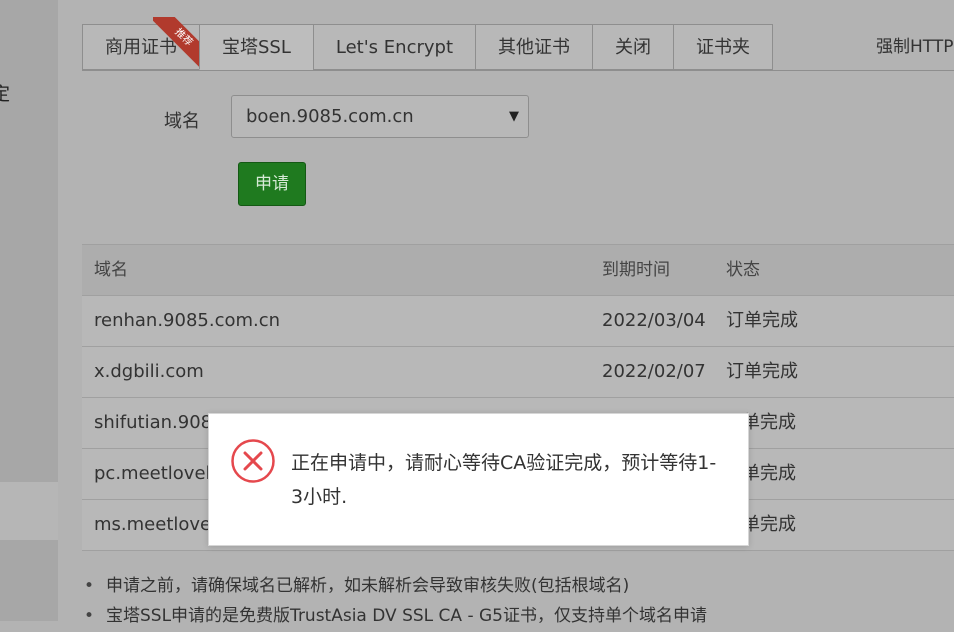  I want to click on tab-cert-folder: 证书夹, so click(723, 47).